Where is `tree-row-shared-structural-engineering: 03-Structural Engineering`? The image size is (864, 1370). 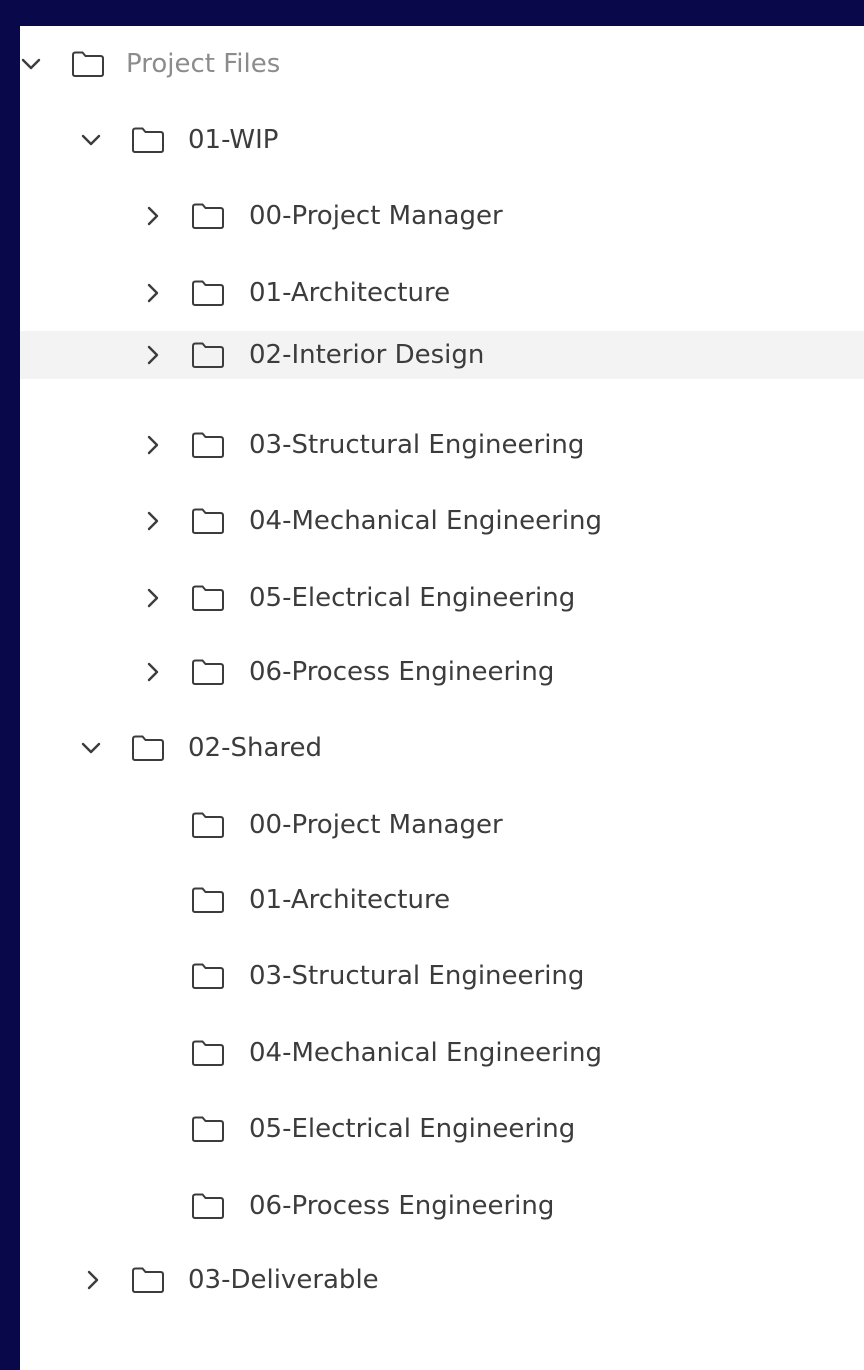 tree-row-shared-structural-engineering: 03-Structural Engineering is located at coordinates (442, 976).